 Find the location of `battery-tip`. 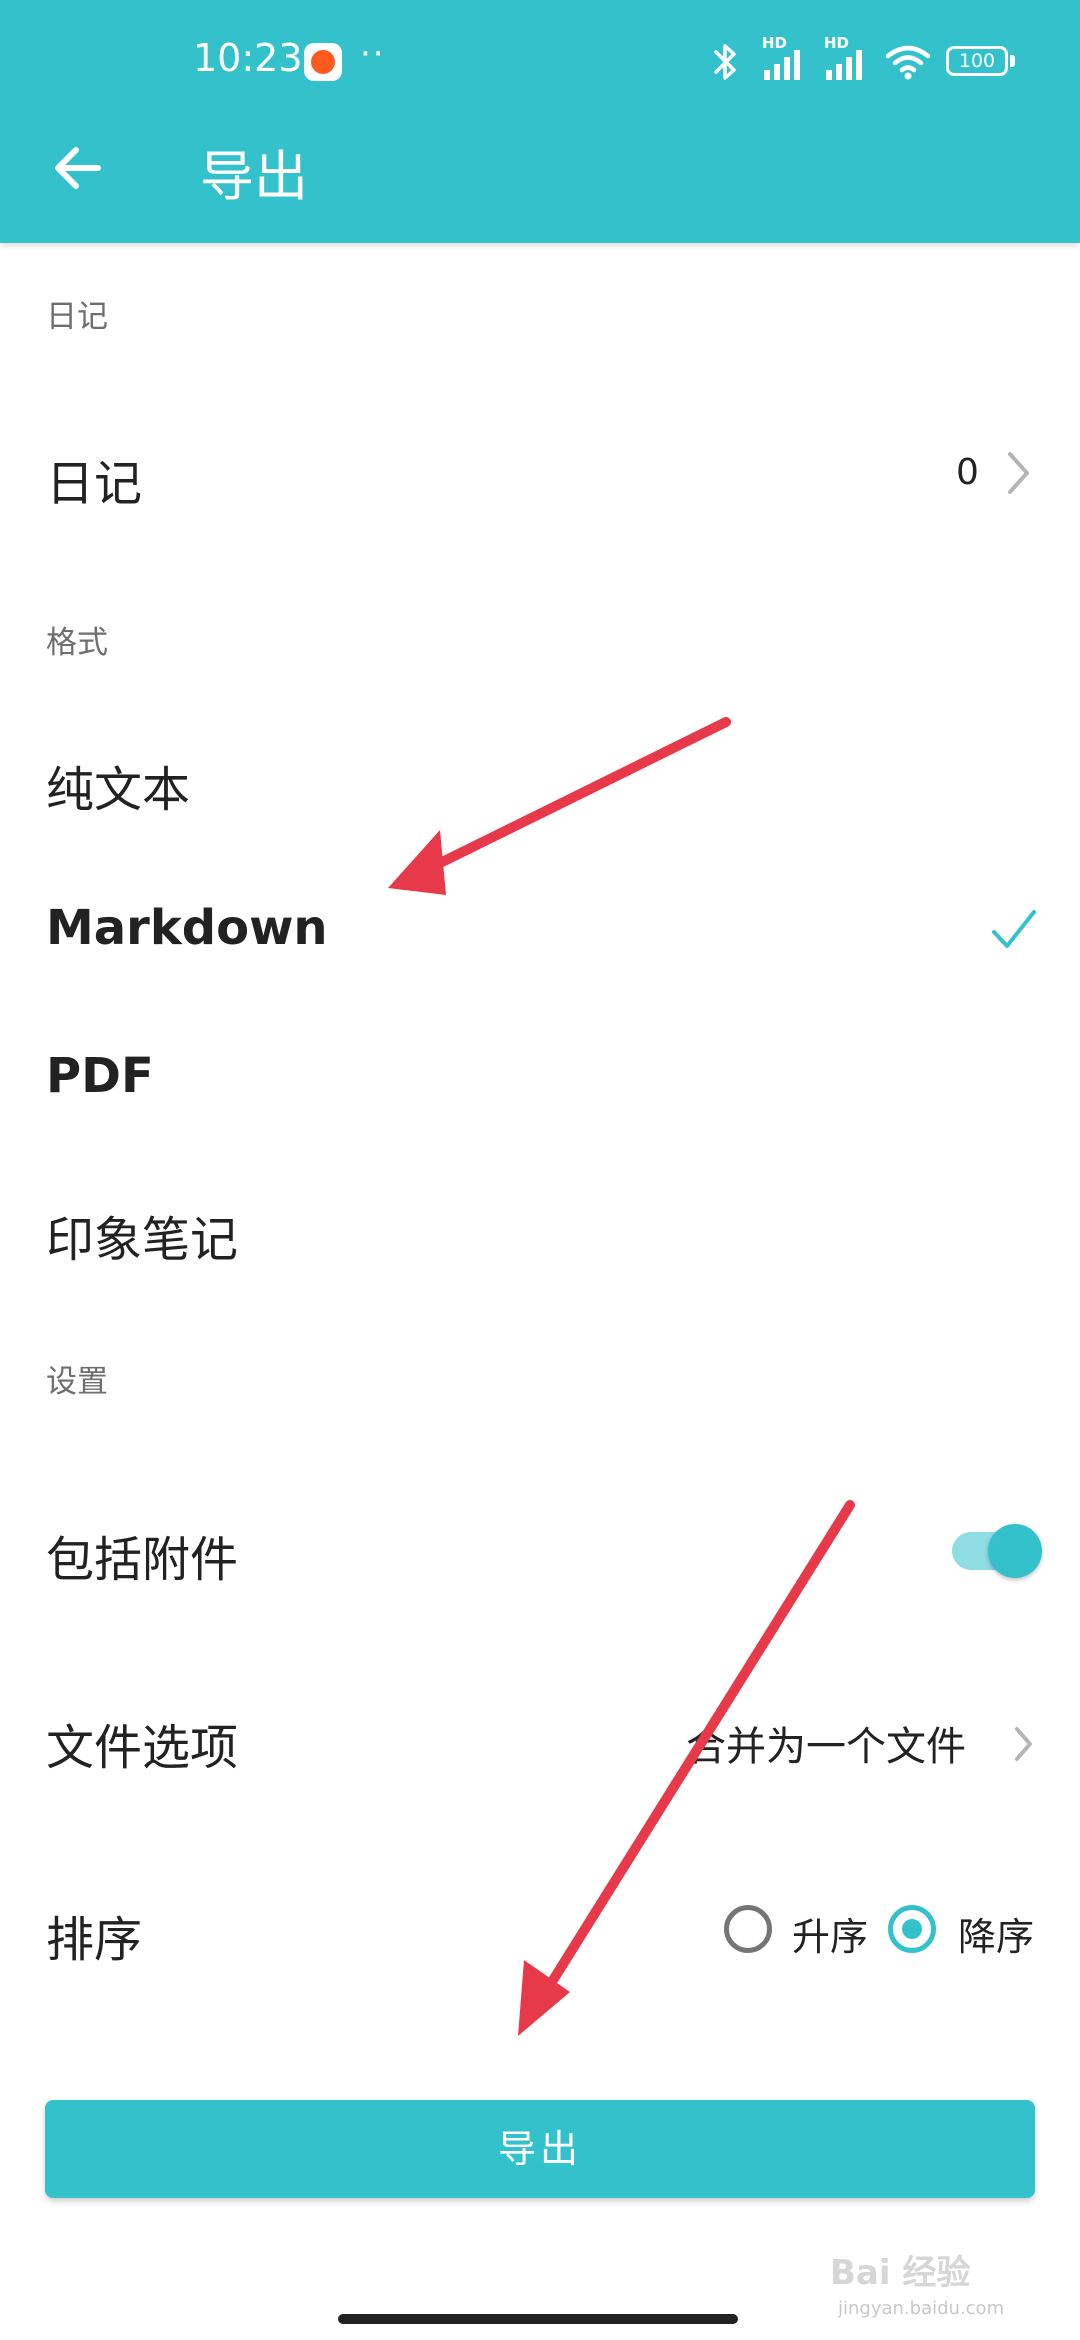

battery-tip is located at coordinates (1012, 61).